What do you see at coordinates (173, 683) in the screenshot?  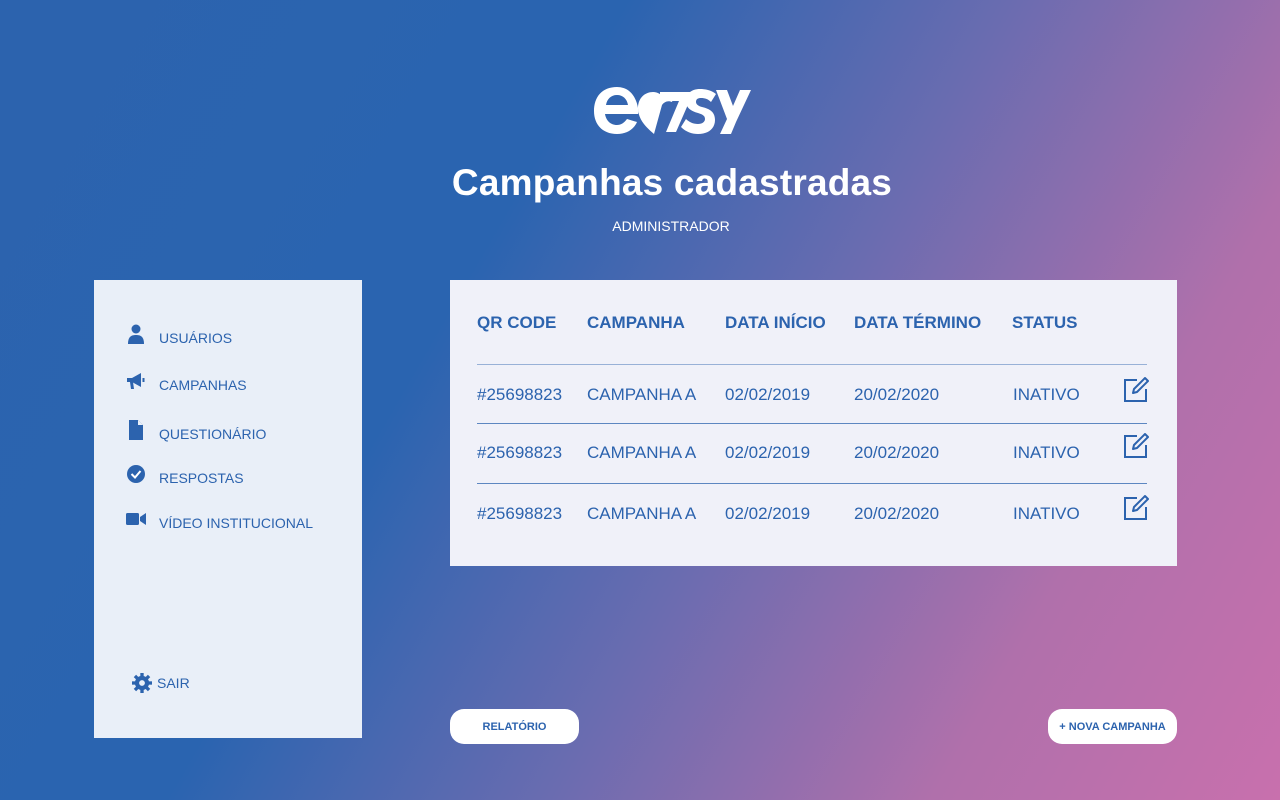 I see `logout-label: SAIR` at bounding box center [173, 683].